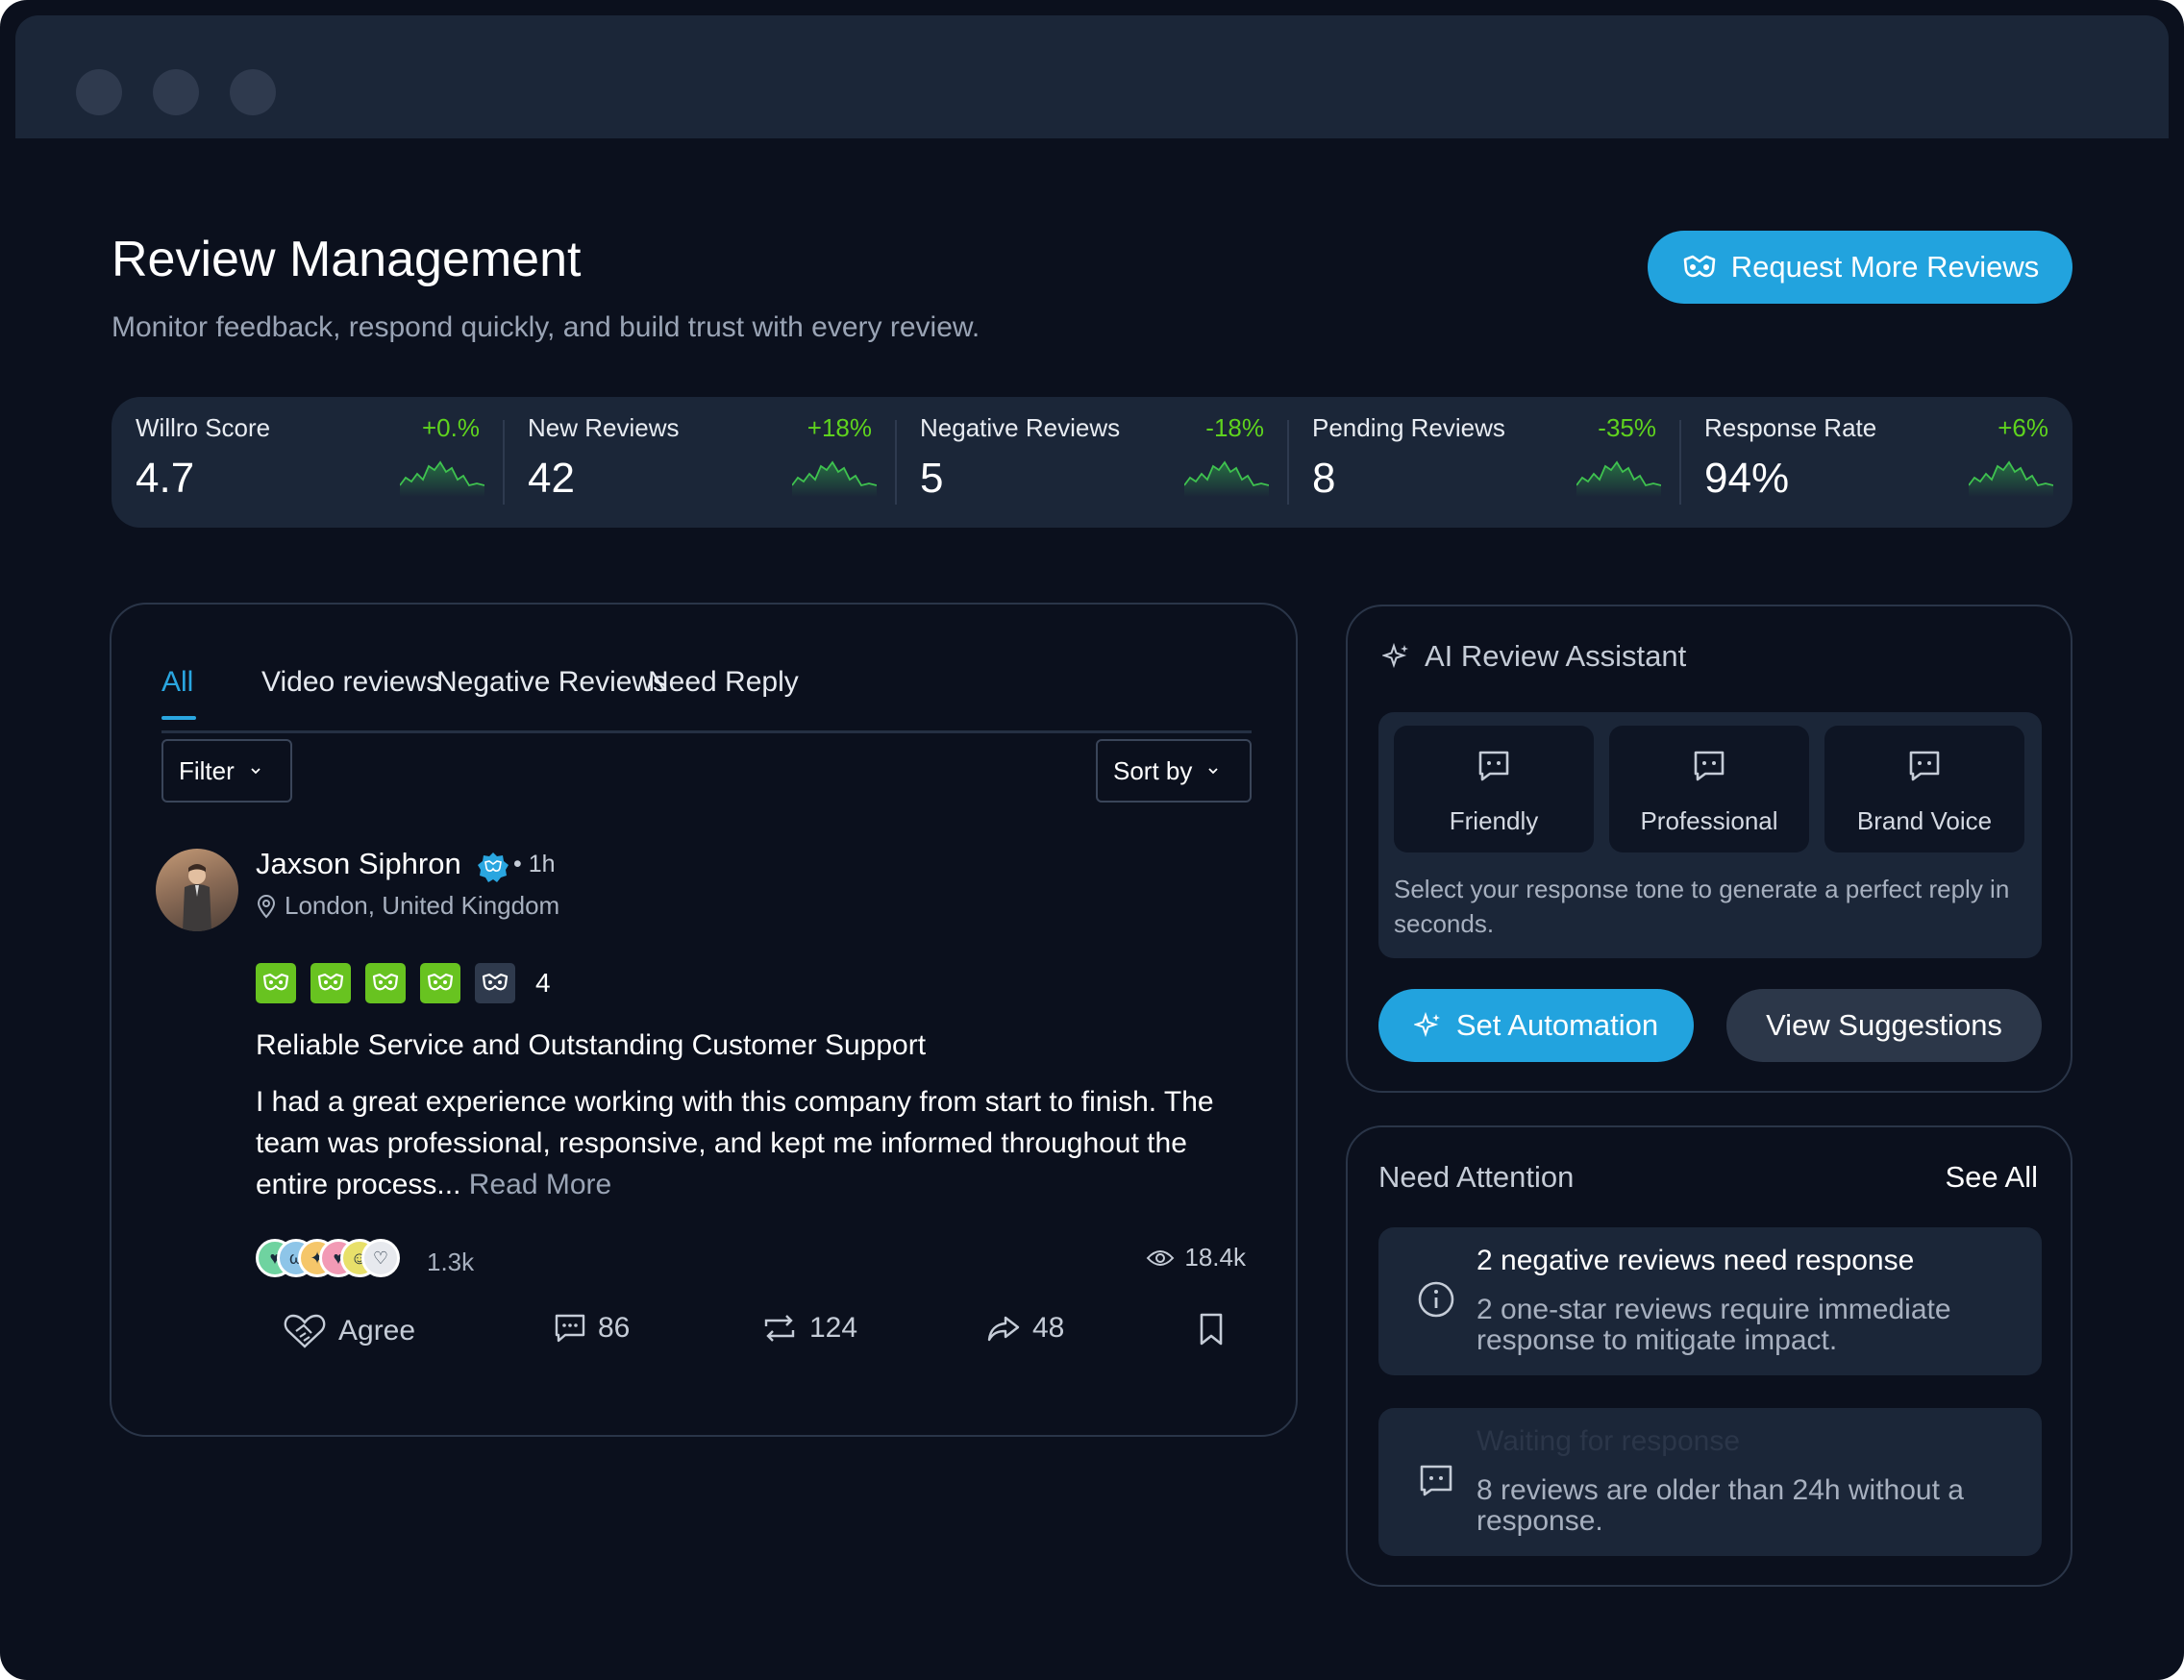 This screenshot has height=1680, width=2184. I want to click on stat-change: +6%, so click(2023, 427).